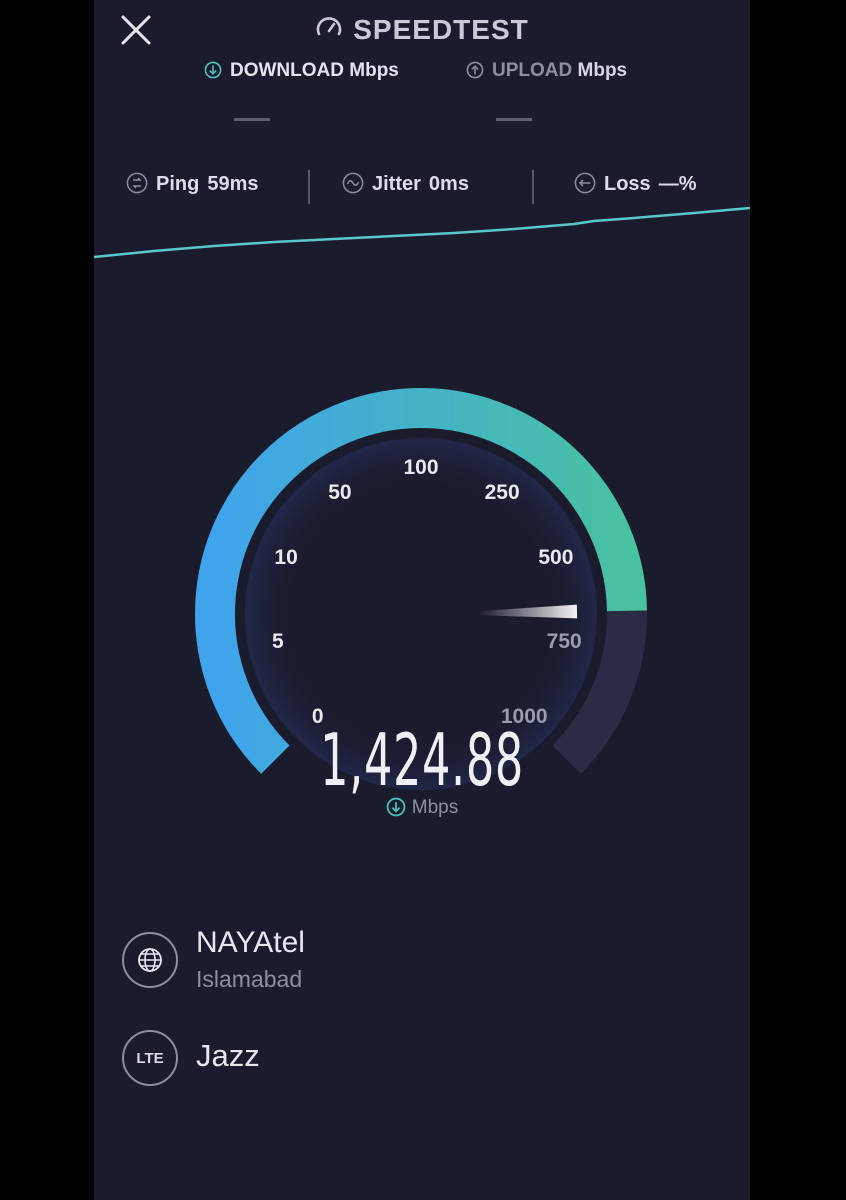  What do you see at coordinates (228, 1055) in the screenshot?
I see `carrier-name: Jazz` at bounding box center [228, 1055].